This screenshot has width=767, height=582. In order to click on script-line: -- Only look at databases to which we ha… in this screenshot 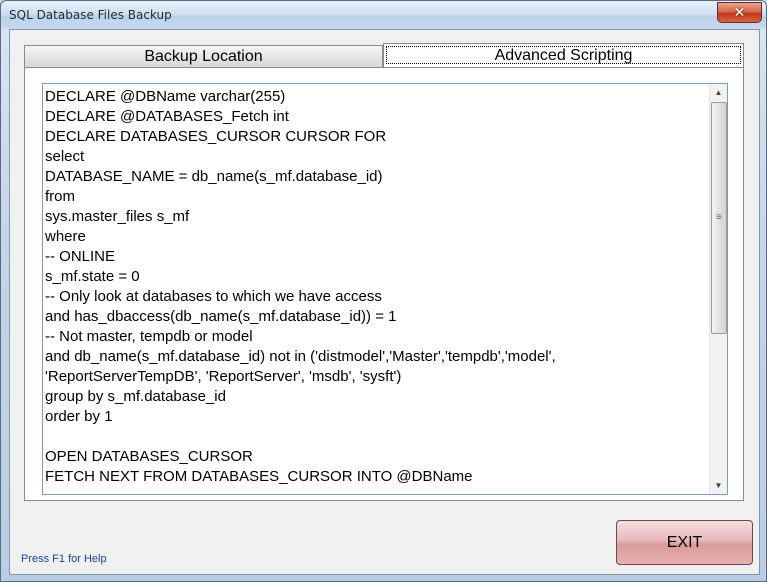, I will do `click(213, 296)`.